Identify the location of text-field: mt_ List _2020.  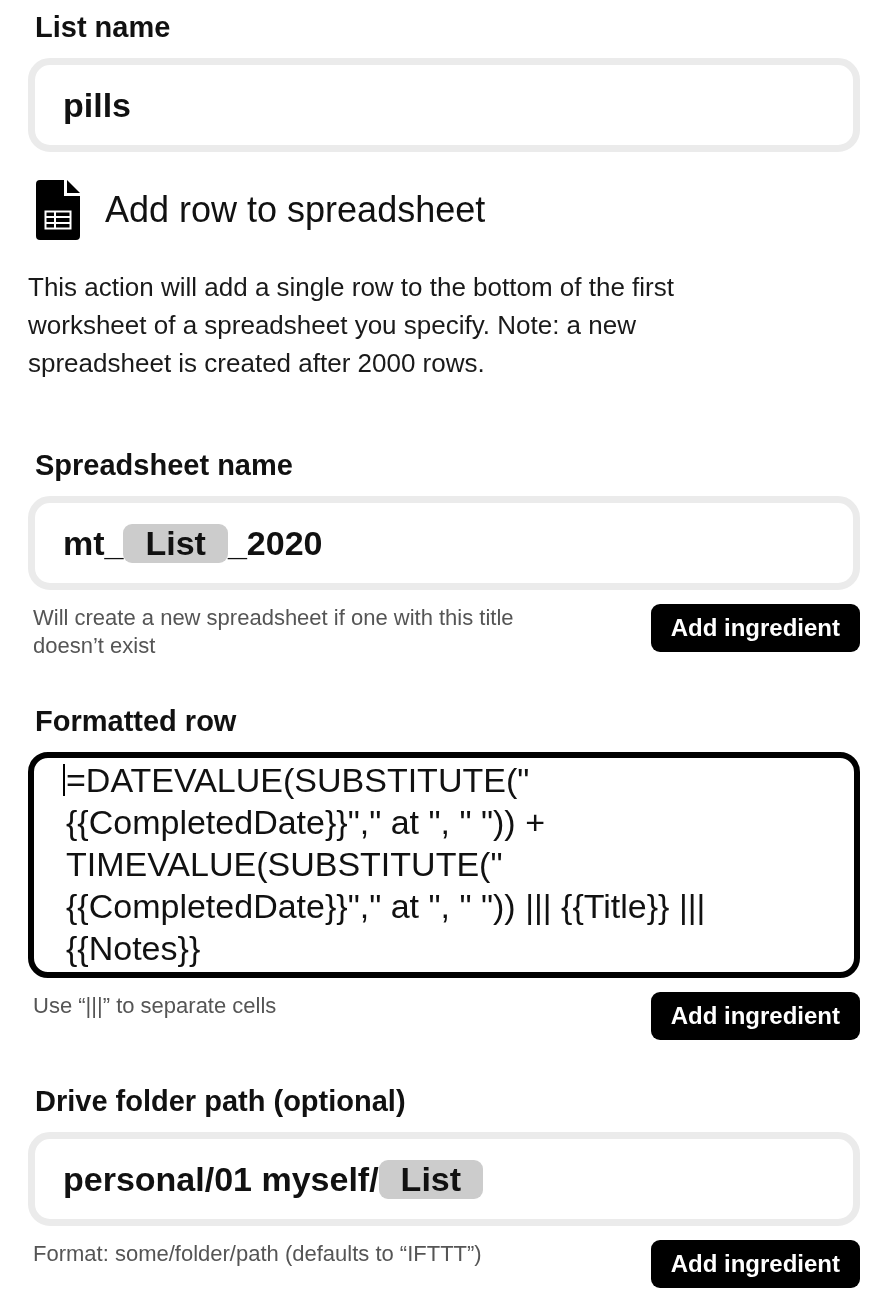
(444, 543).